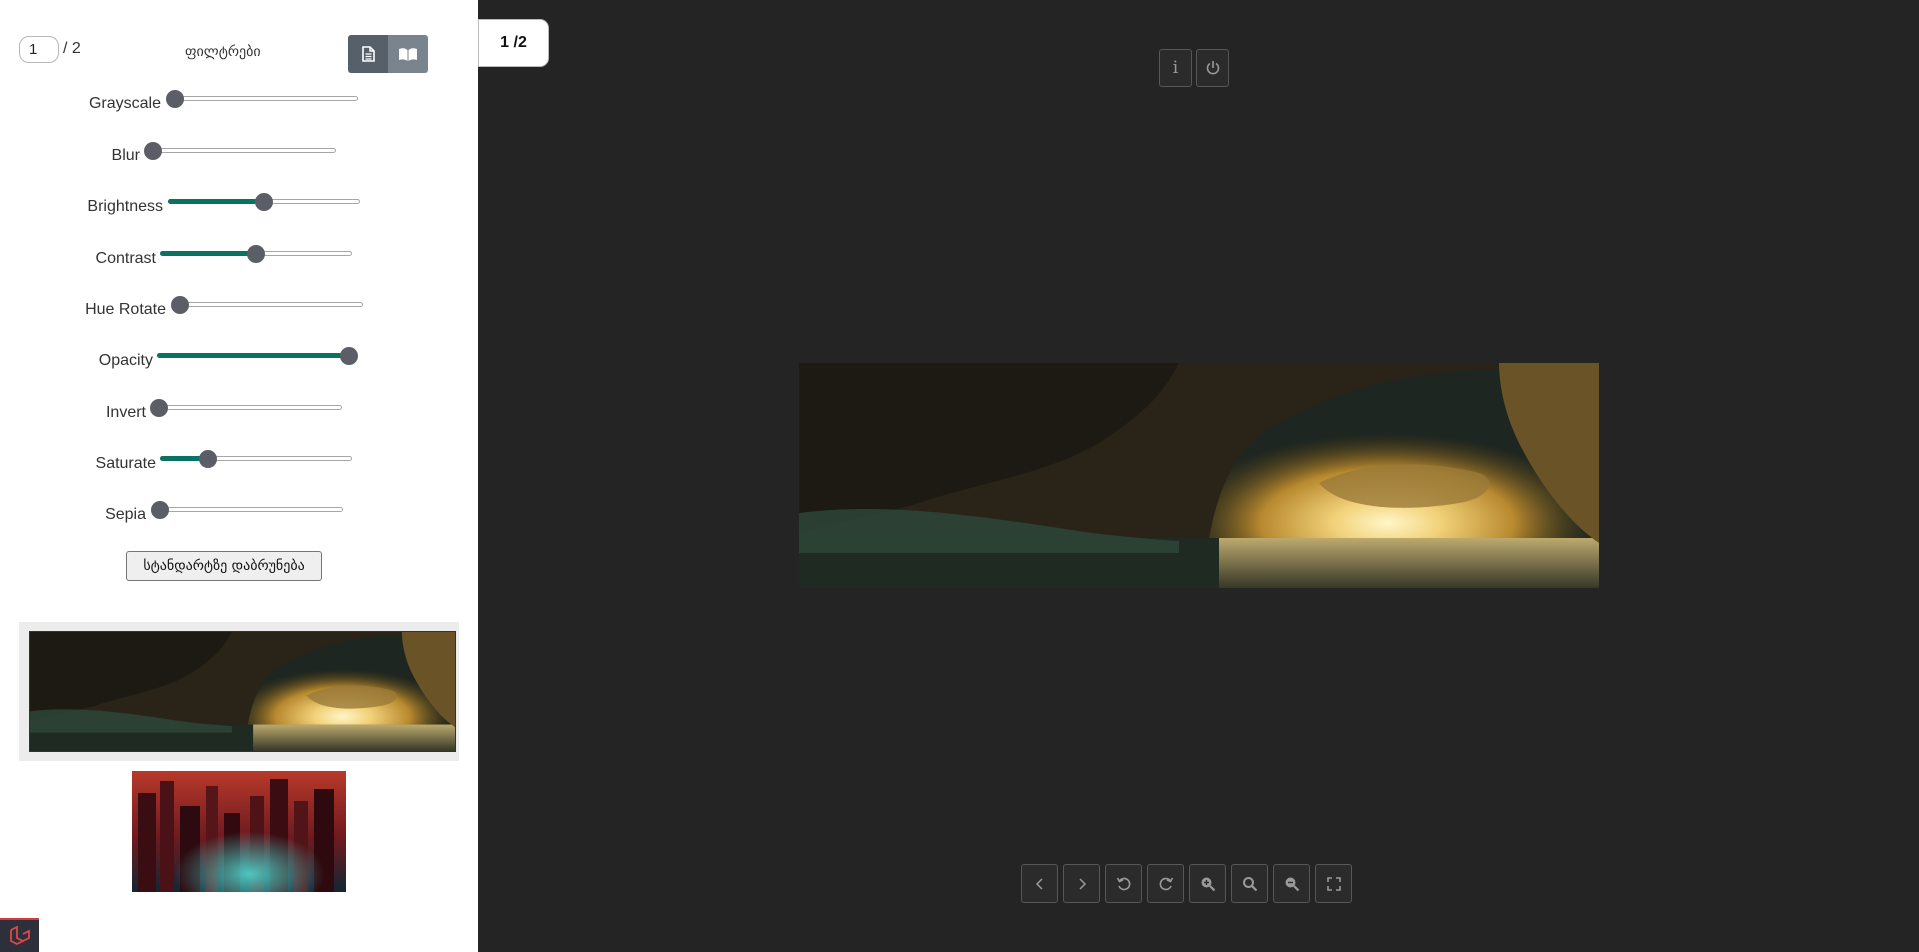 The height and width of the screenshot is (952, 1919). Describe the element at coordinates (267, 305) in the screenshot. I see `hue-rotate-slider` at that location.